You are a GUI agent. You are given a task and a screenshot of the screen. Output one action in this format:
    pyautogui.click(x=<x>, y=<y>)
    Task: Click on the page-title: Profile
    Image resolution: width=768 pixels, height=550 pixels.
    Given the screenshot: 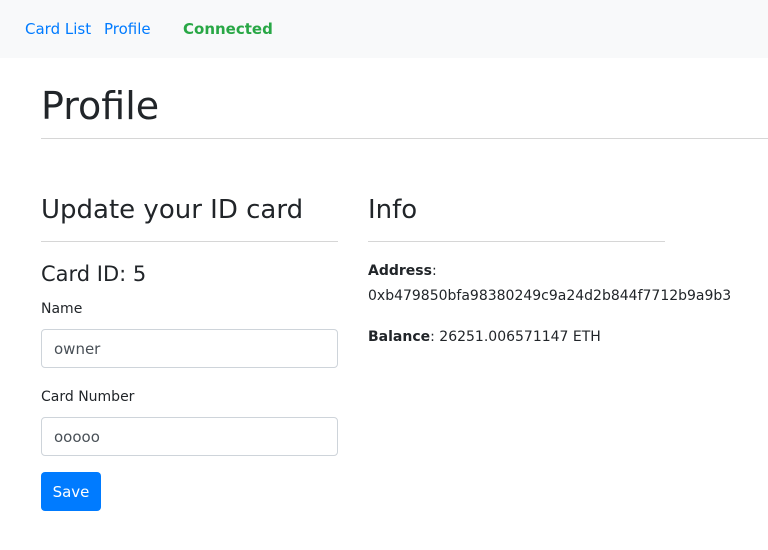 What is the action you would take?
    pyautogui.click(x=100, y=106)
    